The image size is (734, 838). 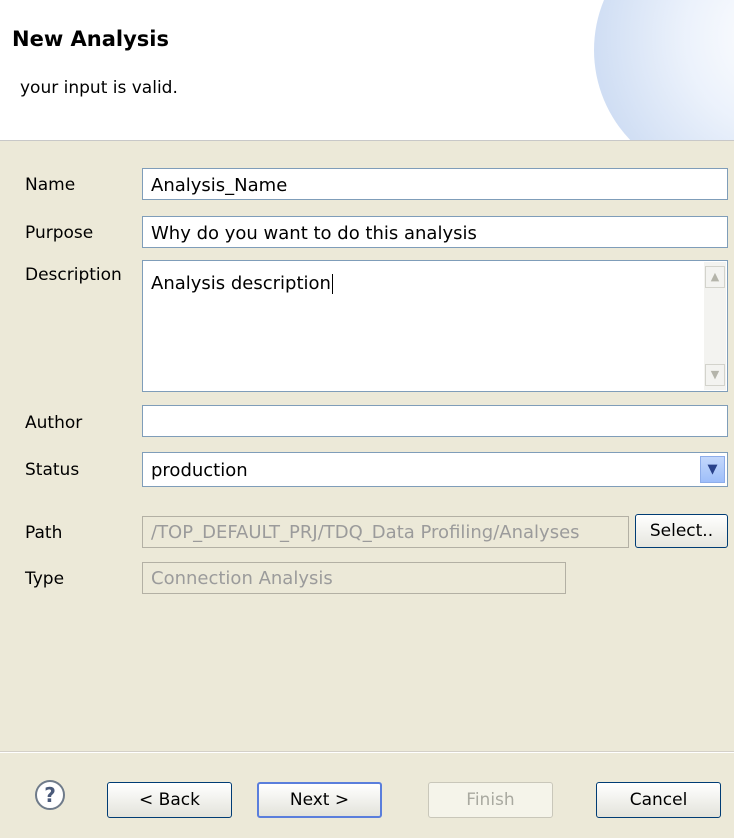 I want to click on banner-graphic, so click(x=664, y=70).